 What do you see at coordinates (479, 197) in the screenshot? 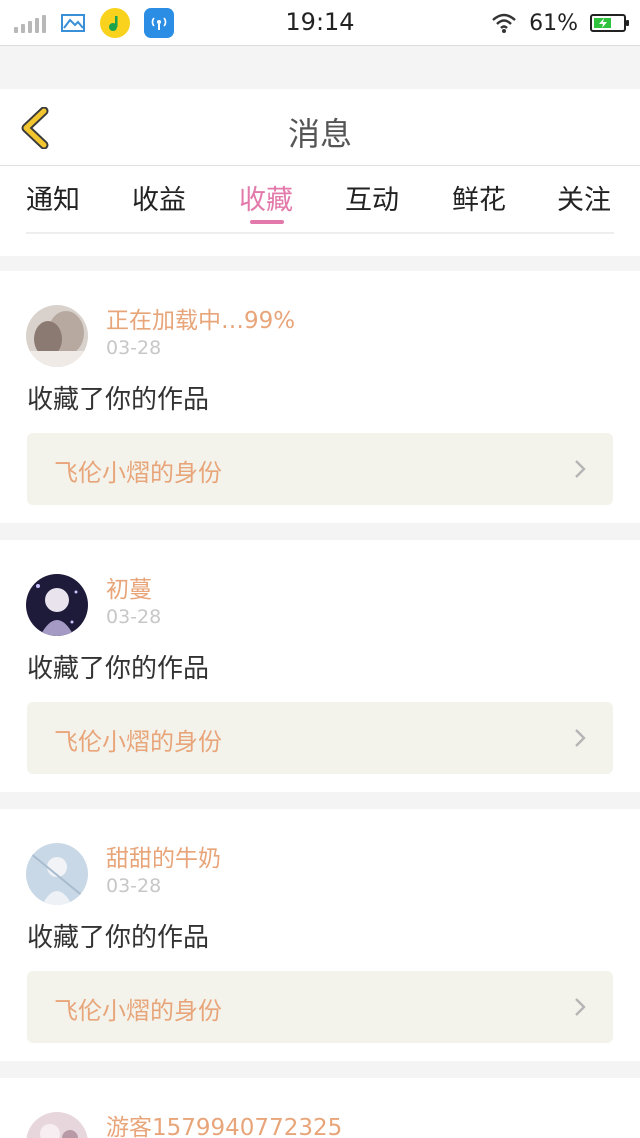
I see `tab-flowers: 鲜花` at bounding box center [479, 197].